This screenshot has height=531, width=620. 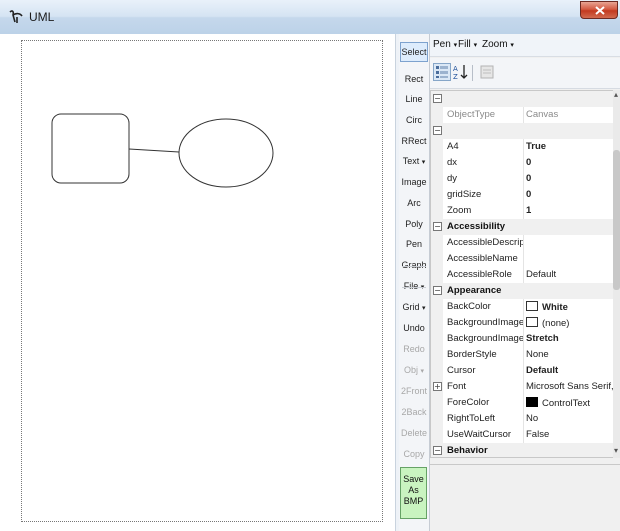 I want to click on property-row: + Font Microsoft Sans Serif, 8., so click(x=522, y=387).